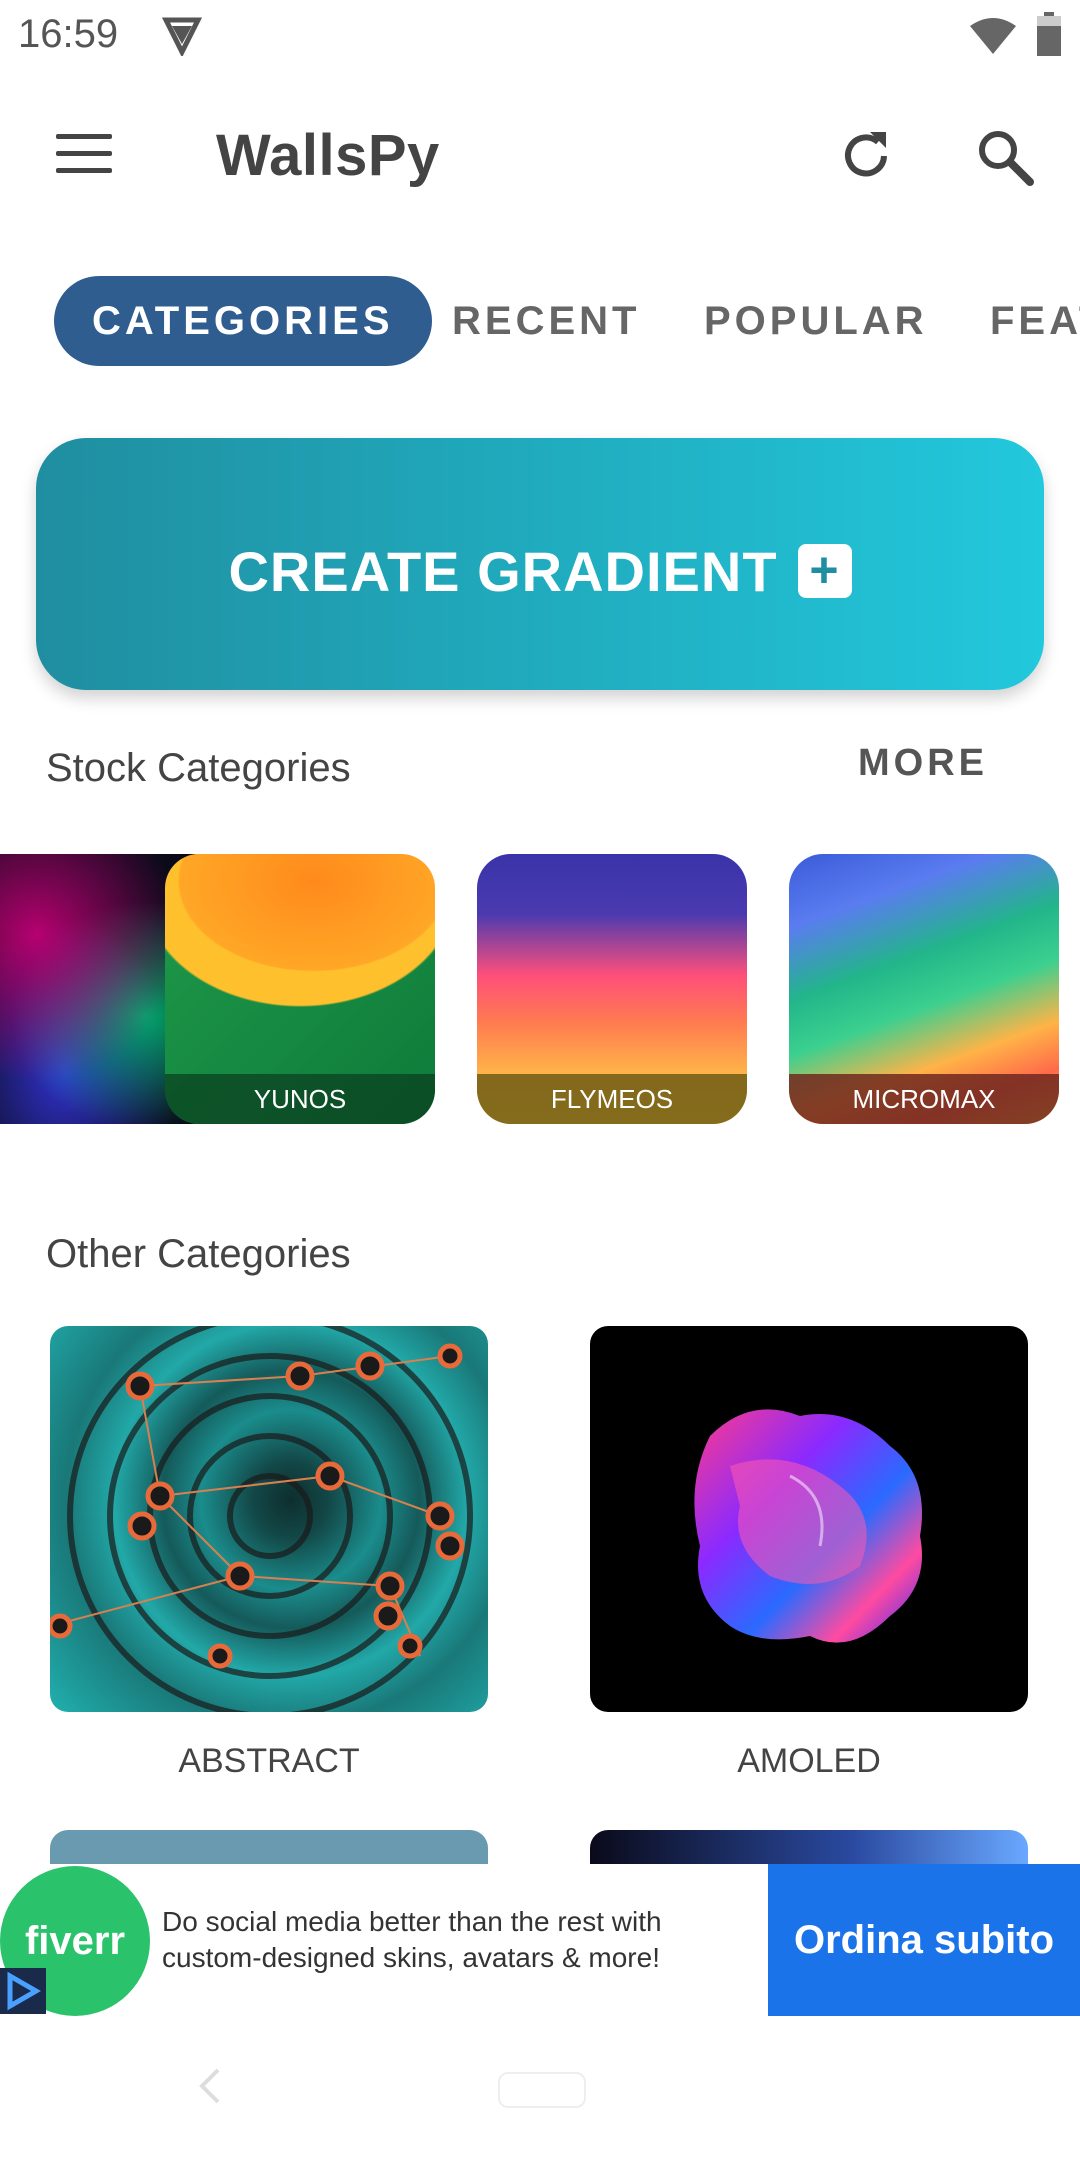  What do you see at coordinates (824, 571) in the screenshot?
I see `plus-icon: +` at bounding box center [824, 571].